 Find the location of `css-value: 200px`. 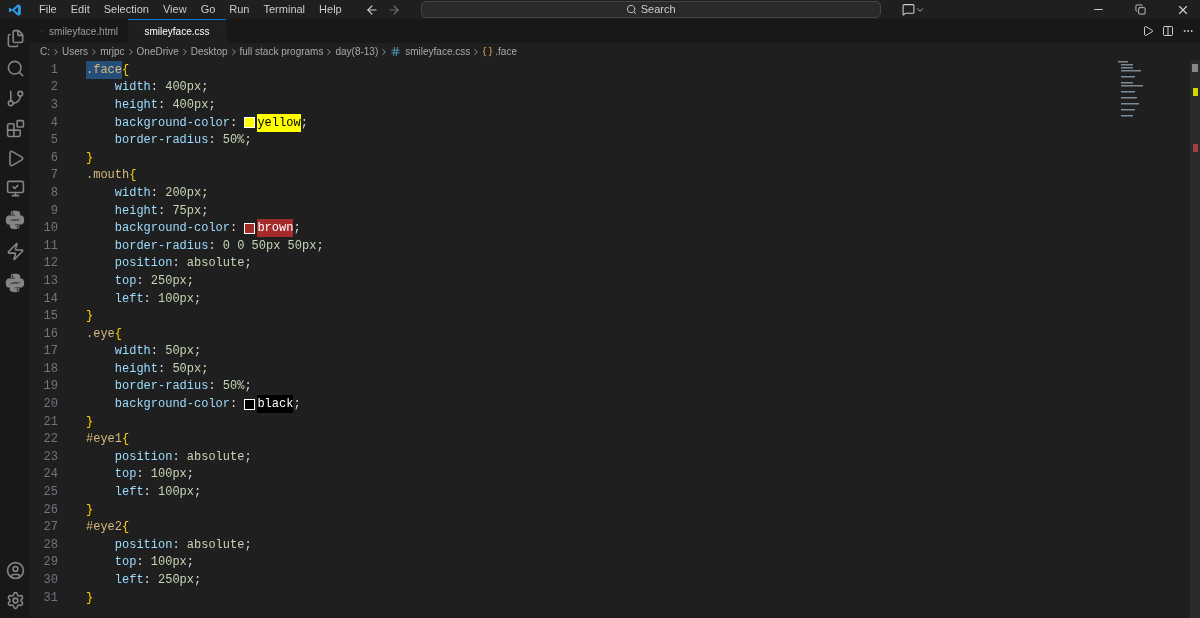

css-value: 200px is located at coordinates (183, 193).